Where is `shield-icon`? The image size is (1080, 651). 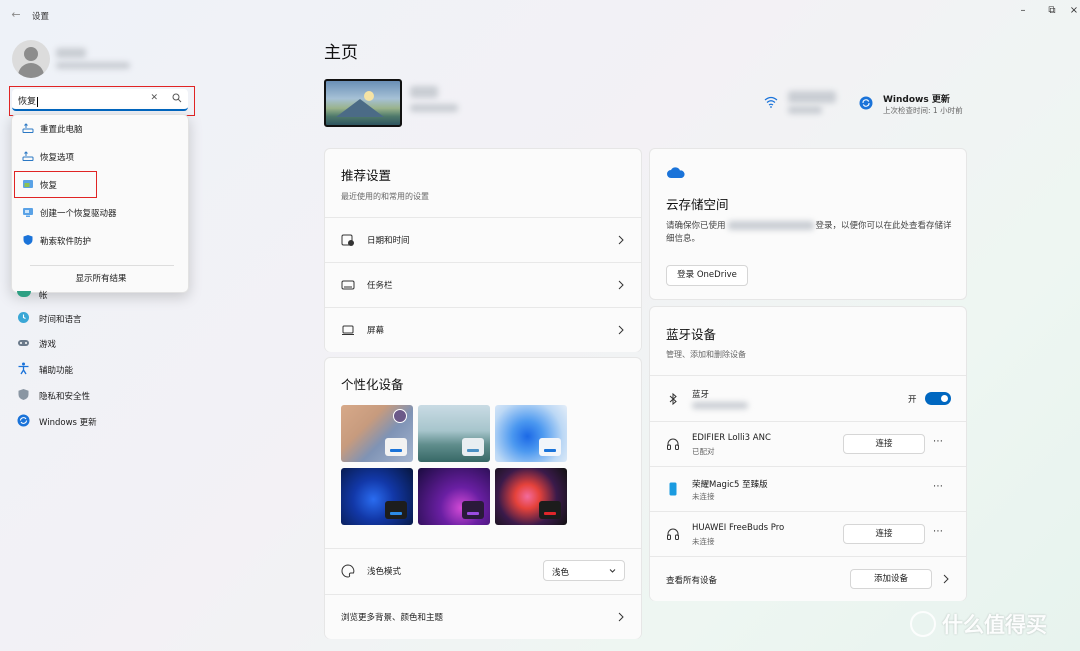
shield-icon is located at coordinates (28, 240).